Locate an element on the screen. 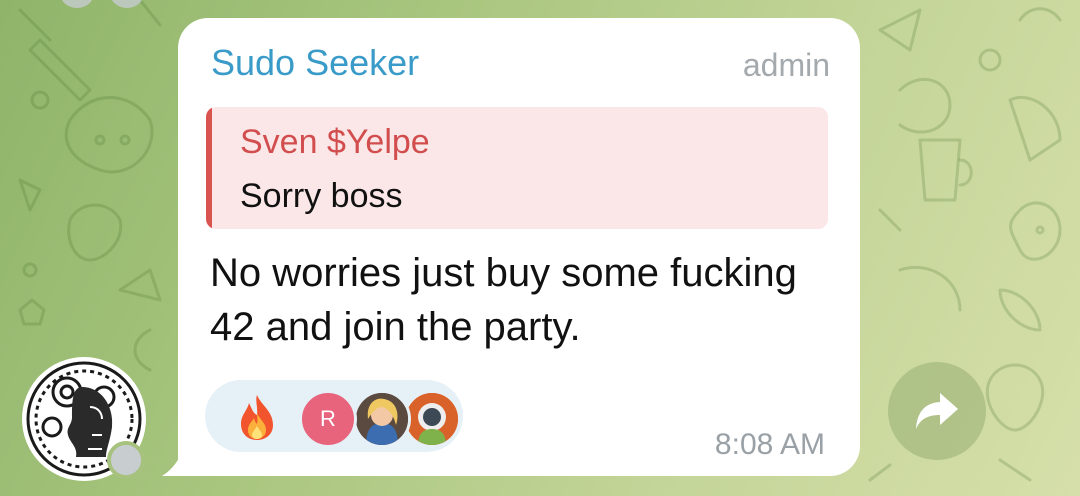 Image resolution: width=1080 pixels, height=496 pixels. forward-button is located at coordinates (937, 411).